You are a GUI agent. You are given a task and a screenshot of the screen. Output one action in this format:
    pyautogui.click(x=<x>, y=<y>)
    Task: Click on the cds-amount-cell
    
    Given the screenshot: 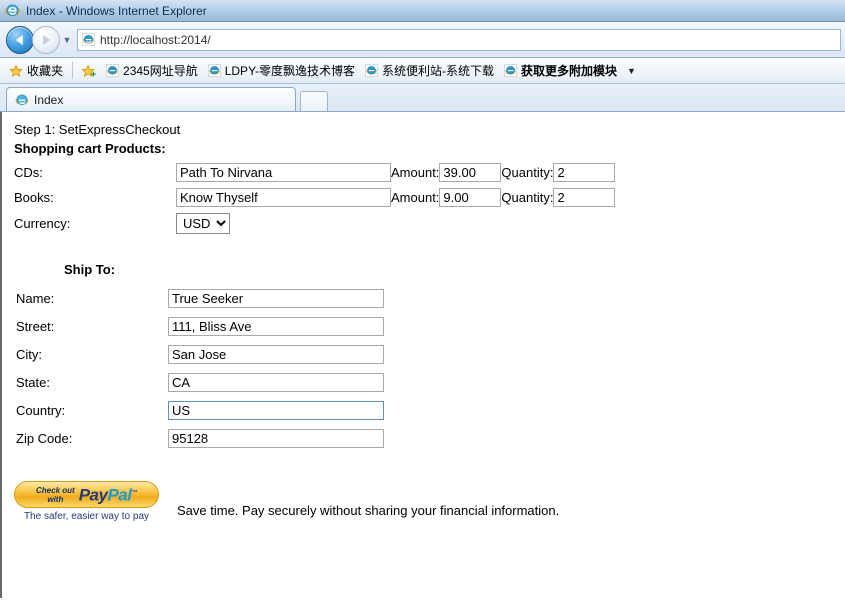 What is the action you would take?
    pyautogui.click(x=470, y=175)
    